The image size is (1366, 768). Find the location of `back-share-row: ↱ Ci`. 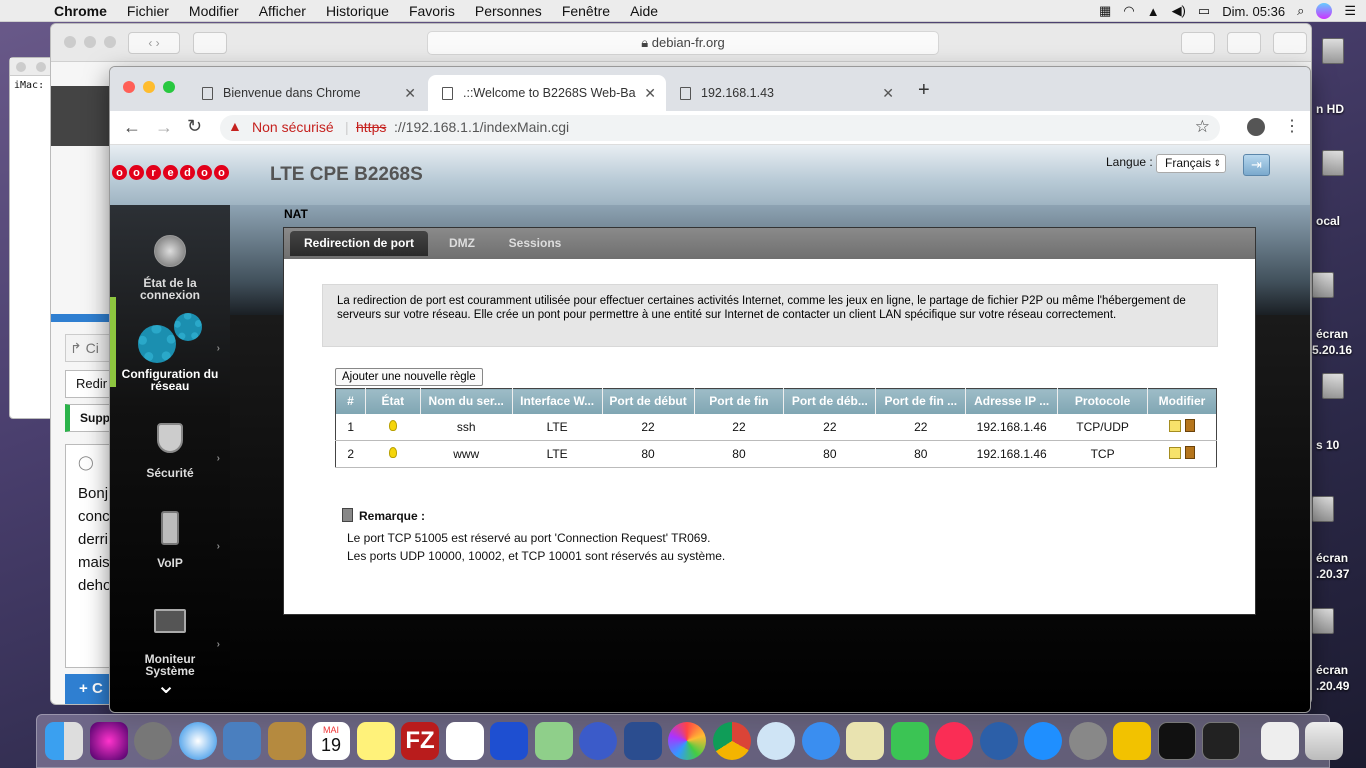

back-share-row: ↱ Ci is located at coordinates (88, 348).